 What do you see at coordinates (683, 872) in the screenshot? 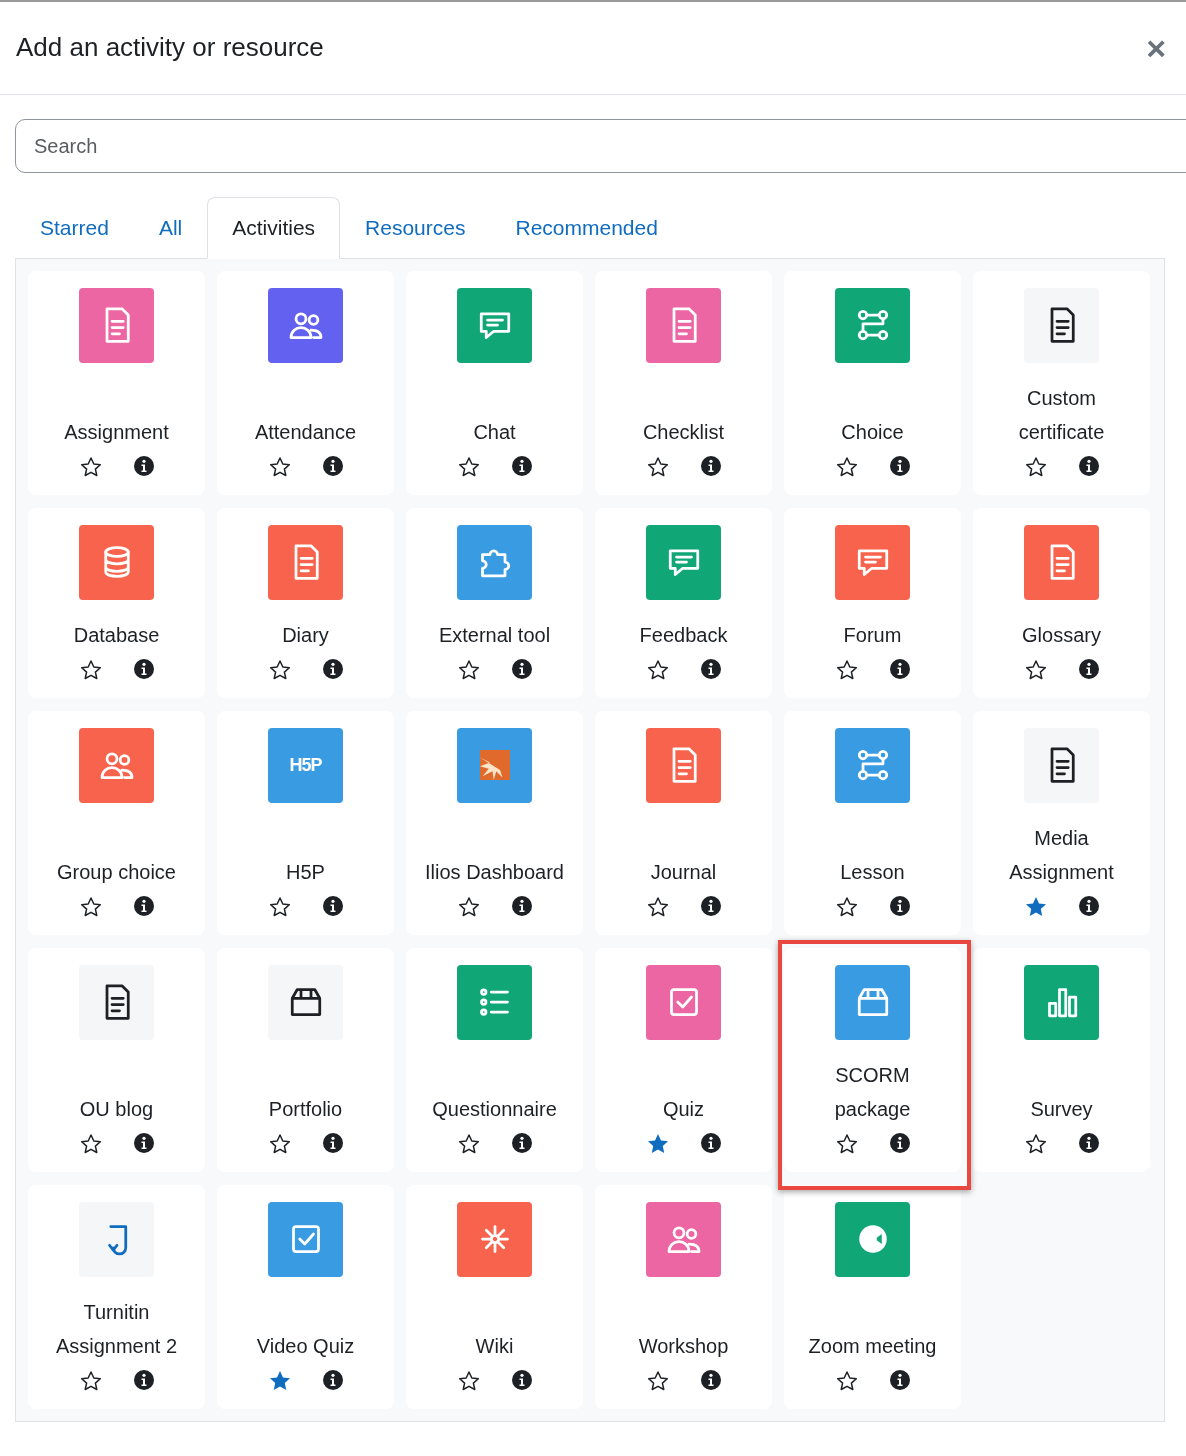
I see `activity-name: Journal` at bounding box center [683, 872].